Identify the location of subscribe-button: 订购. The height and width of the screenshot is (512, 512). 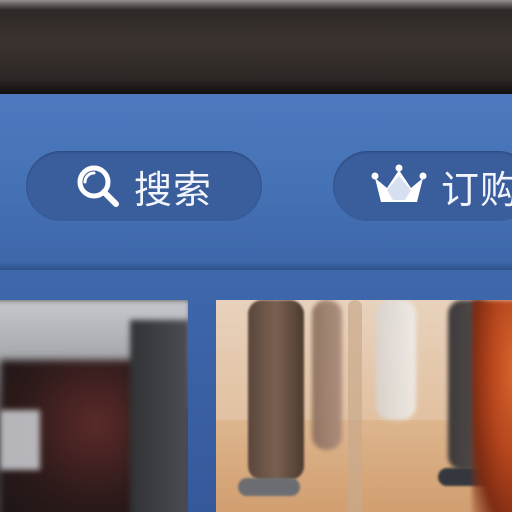
(422, 186).